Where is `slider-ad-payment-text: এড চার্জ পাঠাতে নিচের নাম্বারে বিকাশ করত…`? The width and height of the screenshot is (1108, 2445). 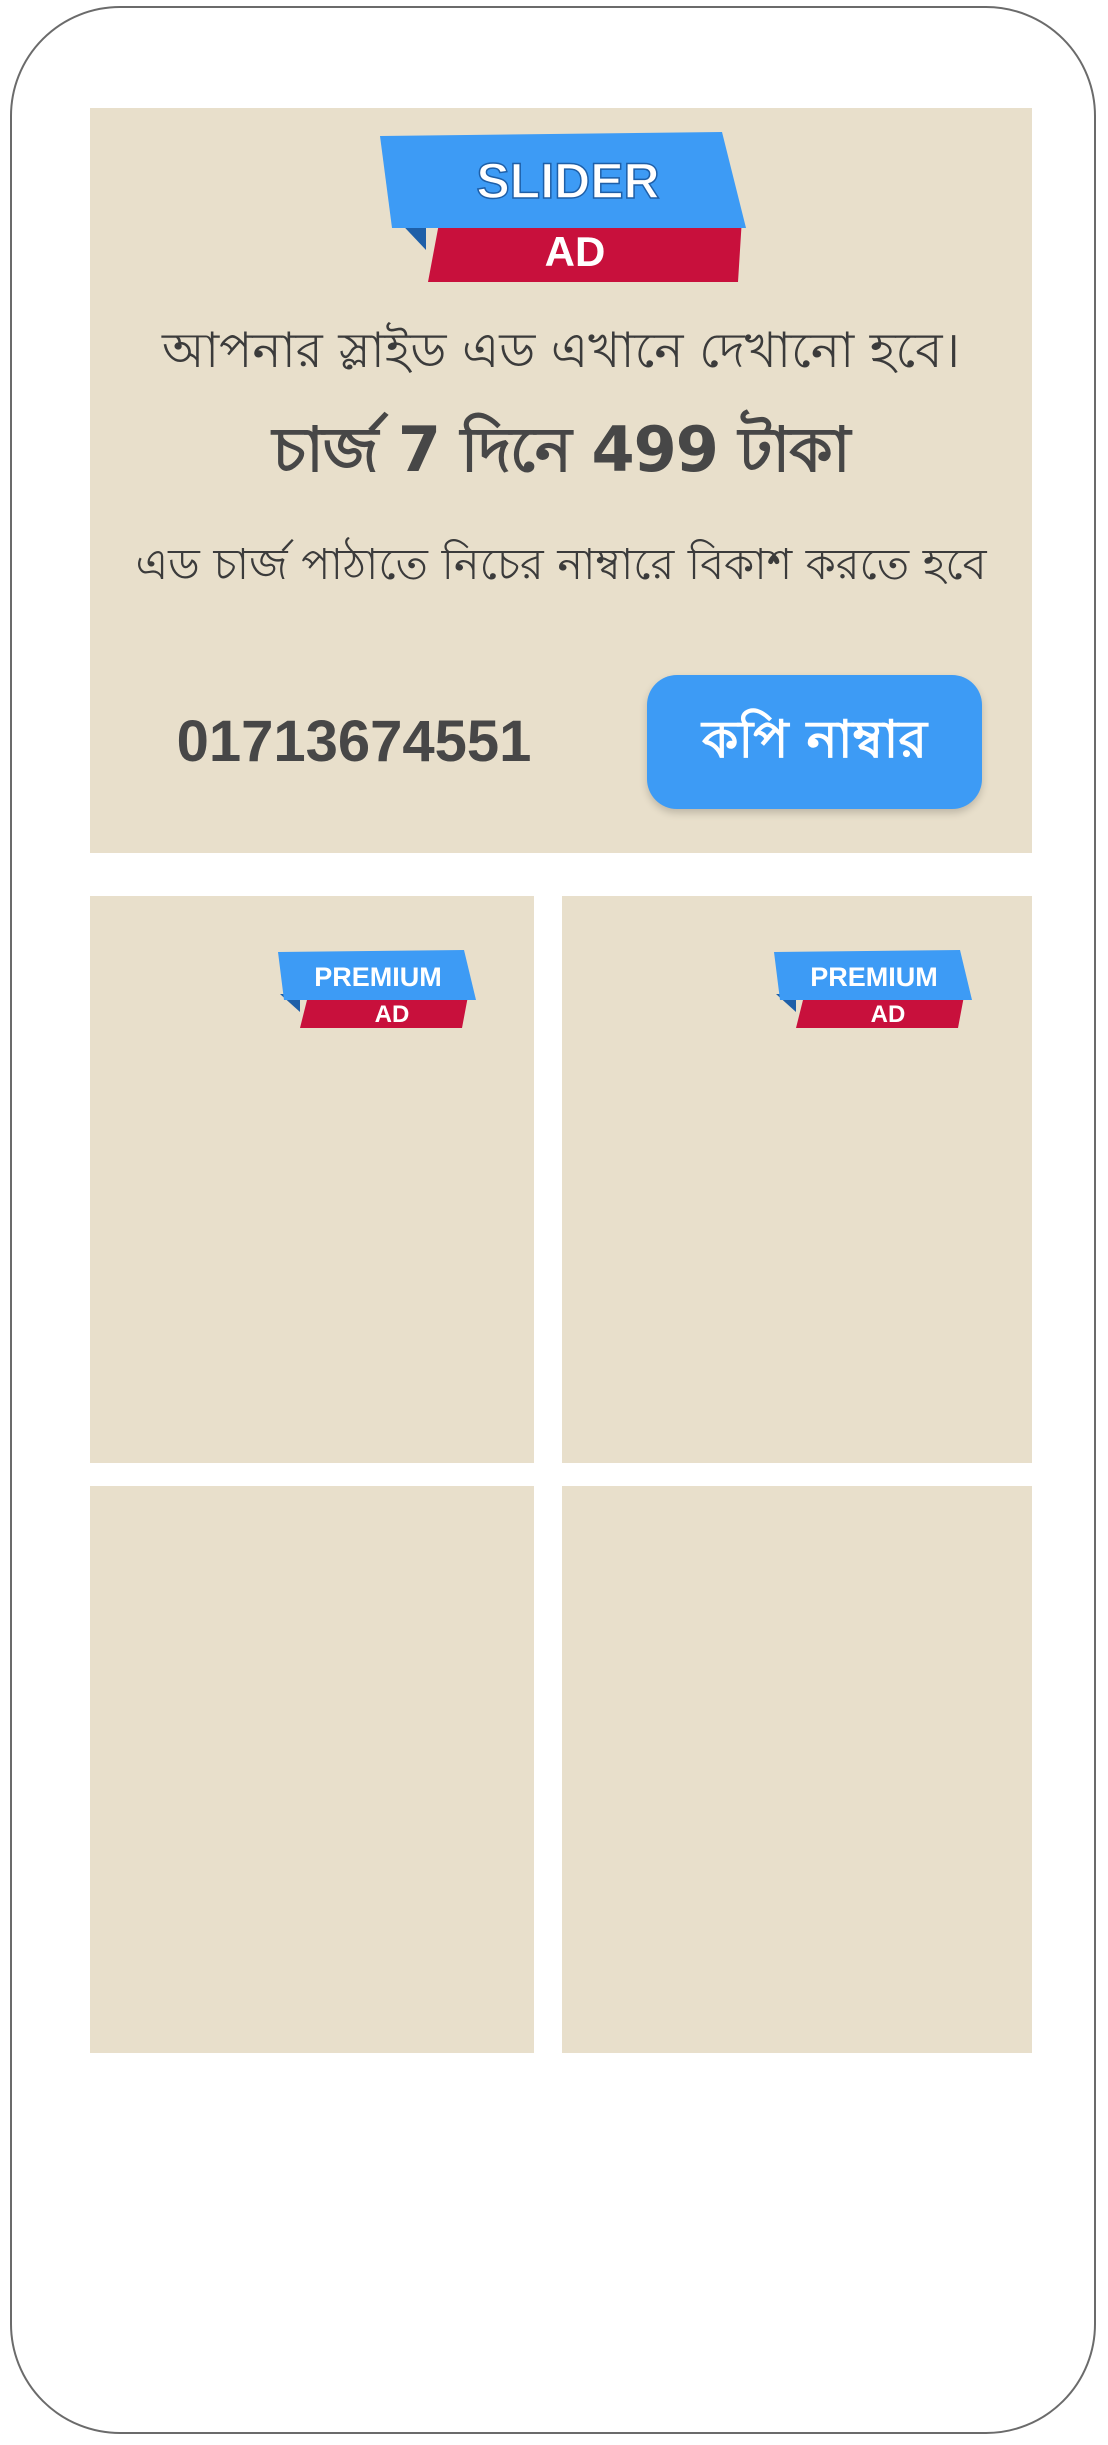 slider-ad-payment-text: এড চার্জ পাঠাতে নিচের নাম্বারে বিকাশ করত… is located at coordinates (561, 565).